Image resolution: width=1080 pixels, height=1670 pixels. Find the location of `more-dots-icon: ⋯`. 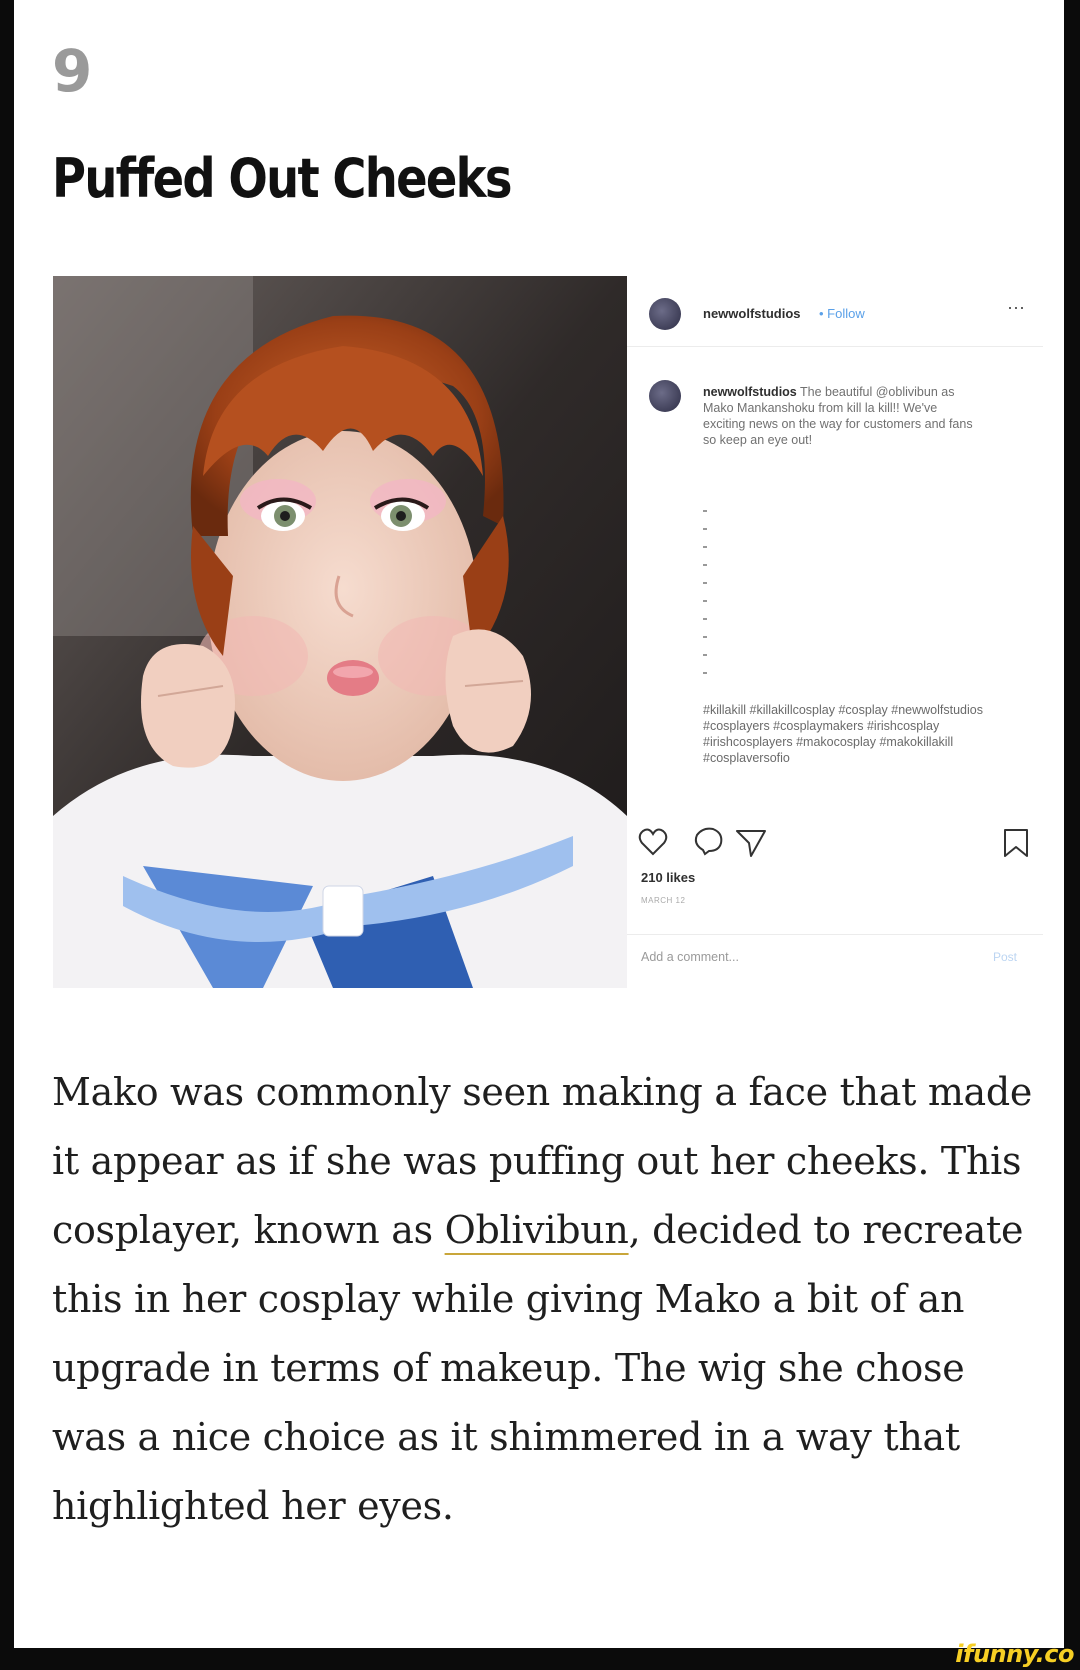

more-dots-icon: ⋯ is located at coordinates (1016, 308).